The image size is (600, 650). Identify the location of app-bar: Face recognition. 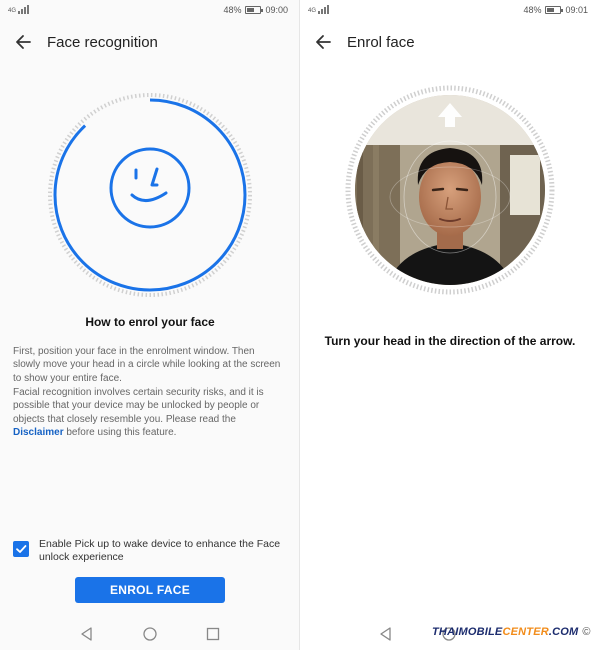
(150, 42).